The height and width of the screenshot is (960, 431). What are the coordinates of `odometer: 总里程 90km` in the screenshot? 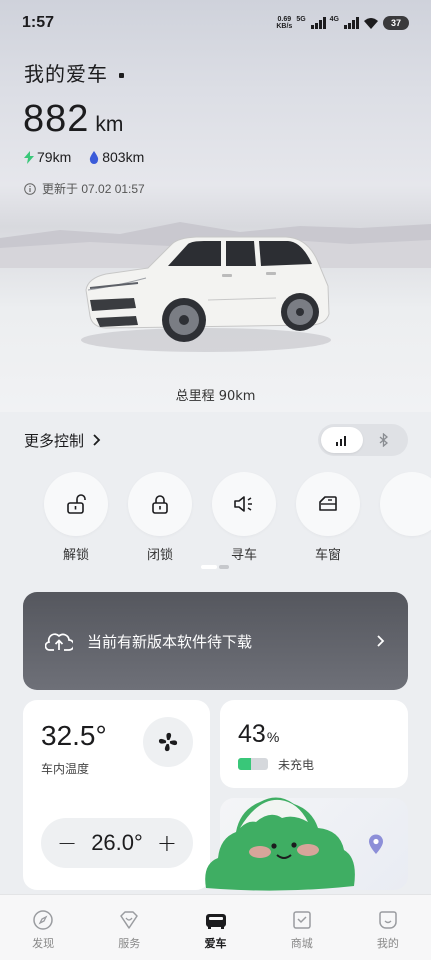 It's located at (215, 396).